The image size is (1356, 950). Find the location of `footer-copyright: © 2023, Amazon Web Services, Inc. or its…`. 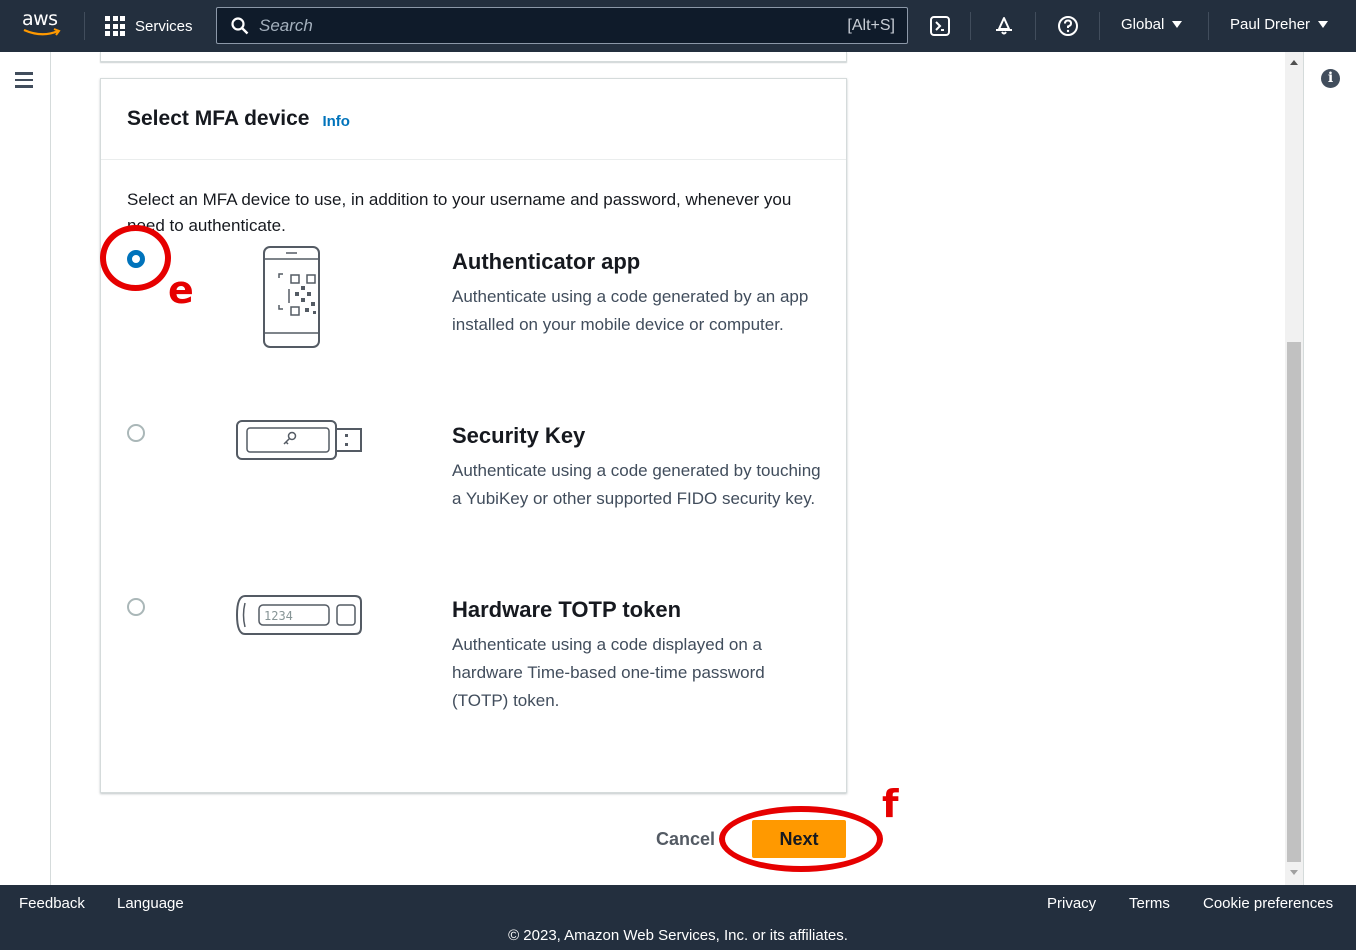

footer-copyright: © 2023, Amazon Web Services, Inc. or its… is located at coordinates (678, 935).